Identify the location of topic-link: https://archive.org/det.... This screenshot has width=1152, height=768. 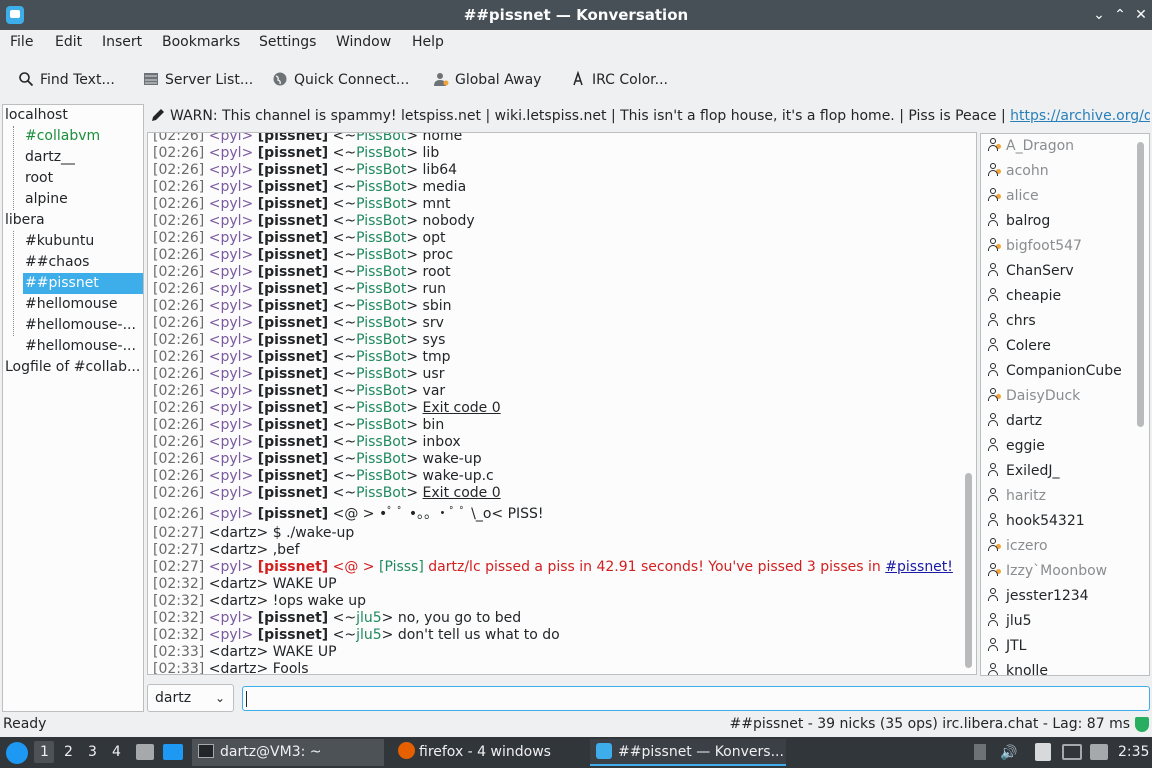
(1080, 116).